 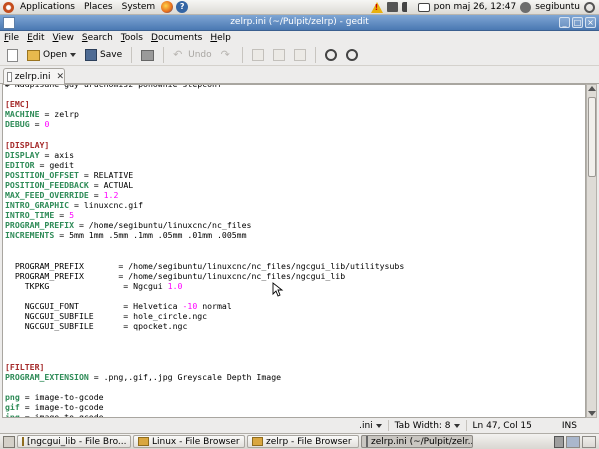 What do you see at coordinates (279, 55) in the screenshot?
I see `copy-button` at bounding box center [279, 55].